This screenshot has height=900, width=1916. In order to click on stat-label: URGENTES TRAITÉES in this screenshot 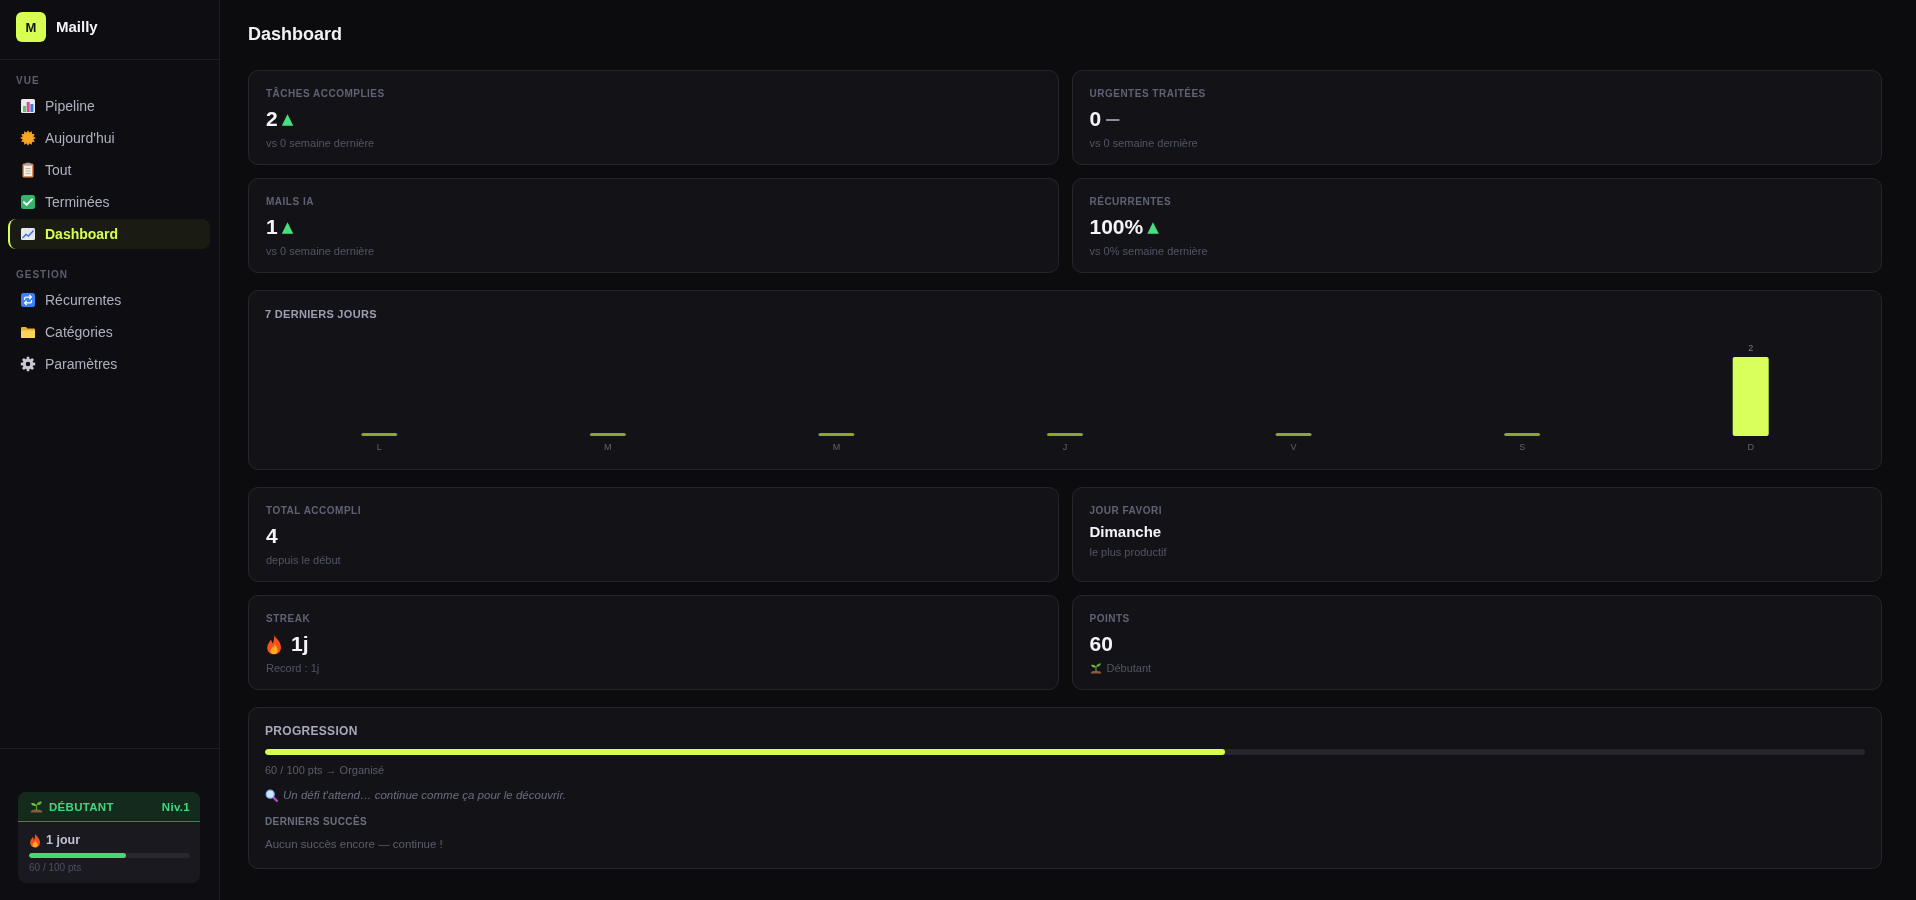, I will do `click(1148, 94)`.